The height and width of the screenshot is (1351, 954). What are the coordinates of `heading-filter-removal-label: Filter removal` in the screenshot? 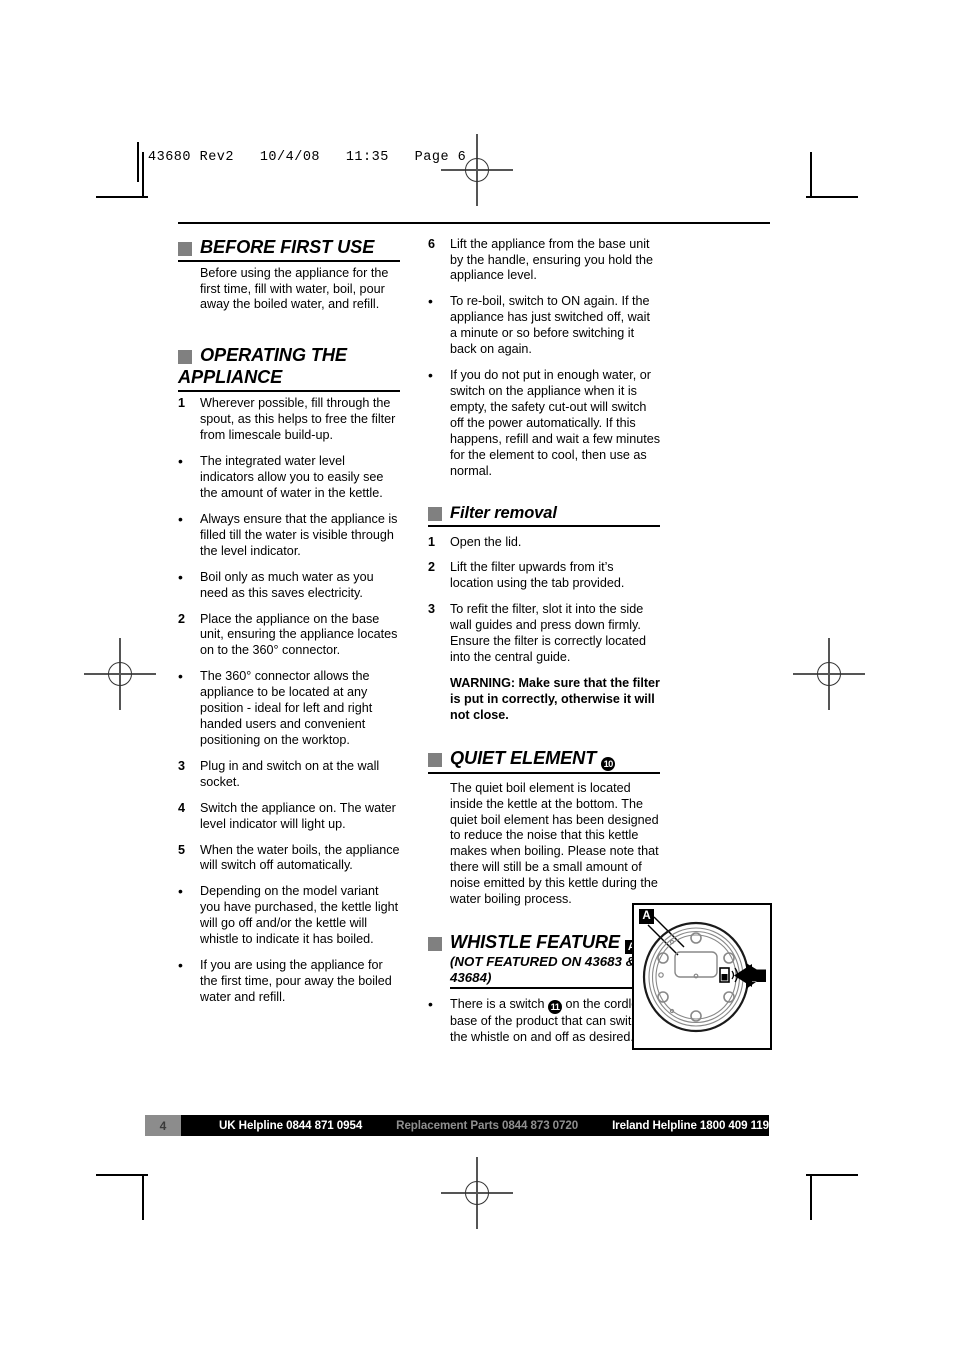 It's located at (503, 512).